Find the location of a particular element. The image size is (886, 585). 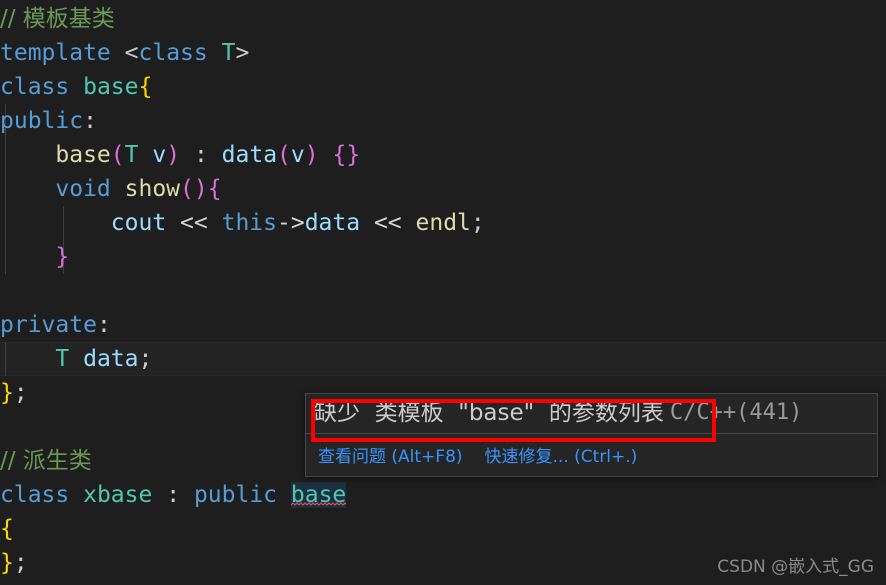

code-line: } is located at coordinates (443, 257).